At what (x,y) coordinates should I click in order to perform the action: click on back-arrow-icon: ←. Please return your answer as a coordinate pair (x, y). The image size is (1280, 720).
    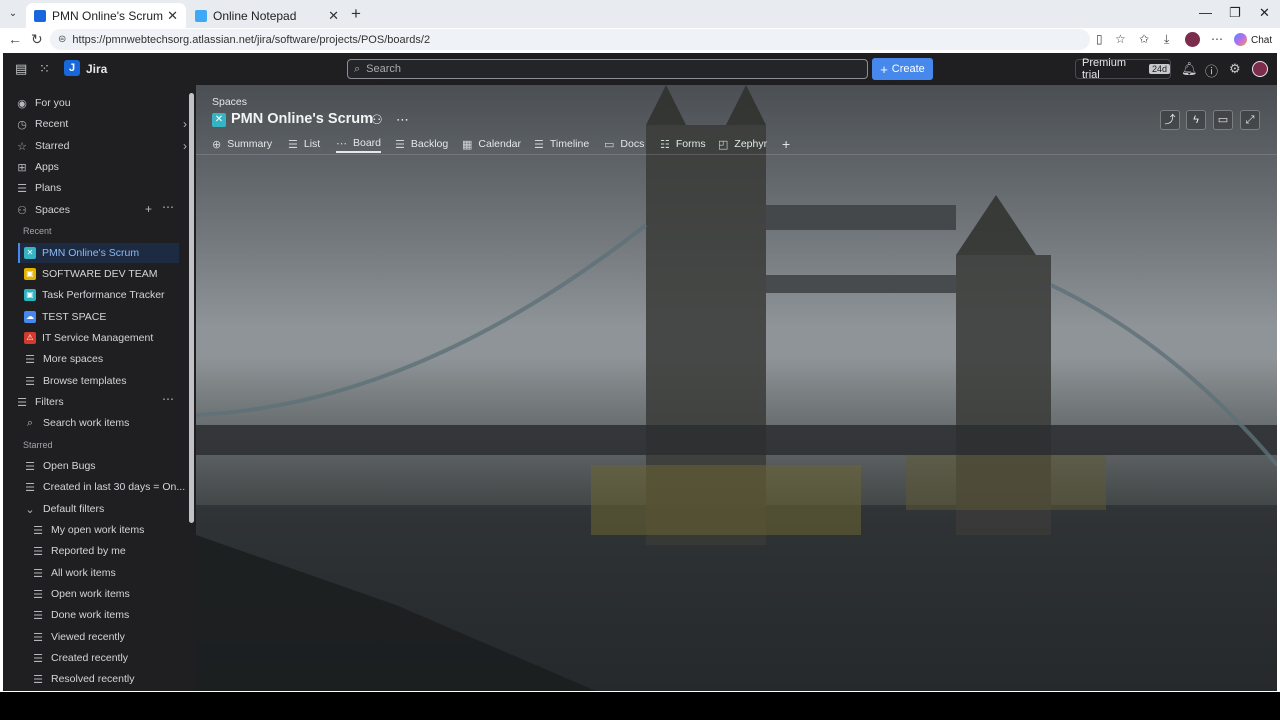
    Looking at the image, I should click on (15, 39).